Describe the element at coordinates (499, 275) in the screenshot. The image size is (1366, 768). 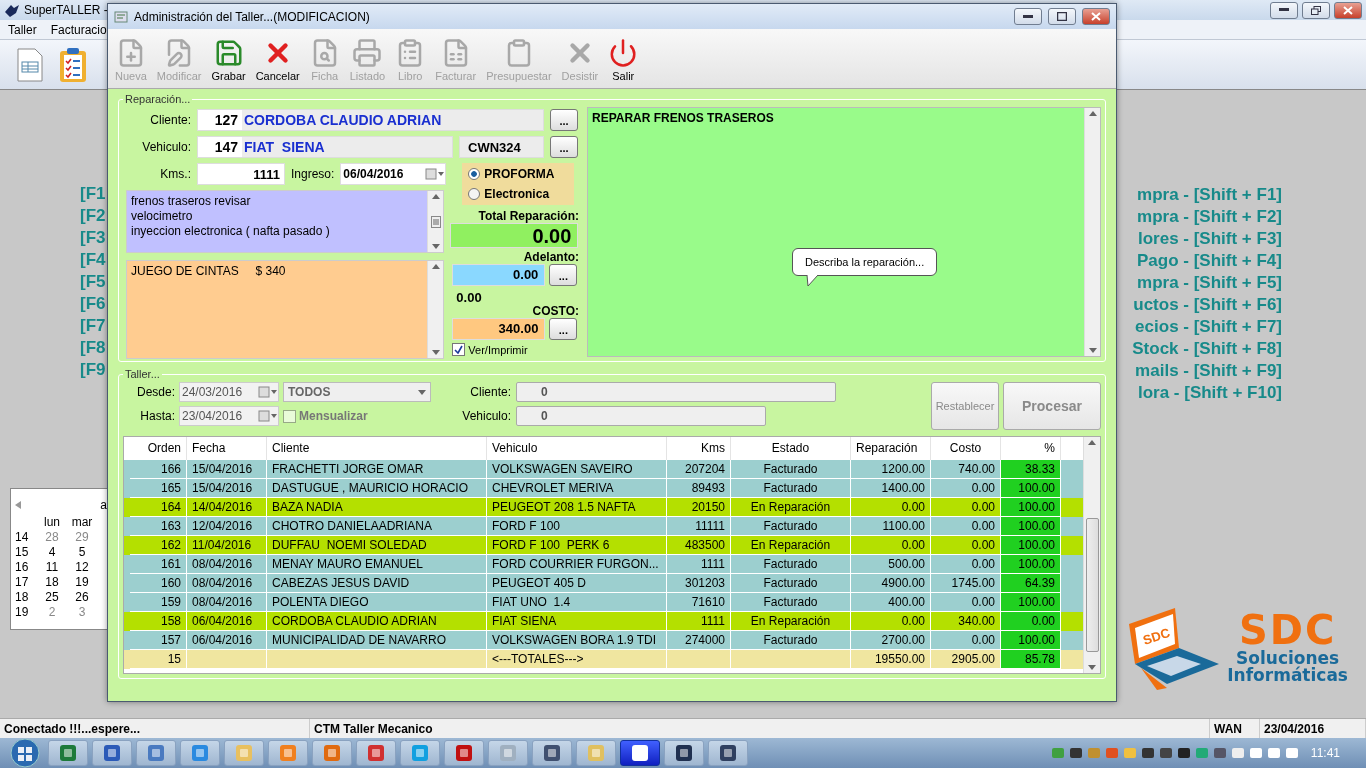
I see `advance-field: 0.00` at that location.